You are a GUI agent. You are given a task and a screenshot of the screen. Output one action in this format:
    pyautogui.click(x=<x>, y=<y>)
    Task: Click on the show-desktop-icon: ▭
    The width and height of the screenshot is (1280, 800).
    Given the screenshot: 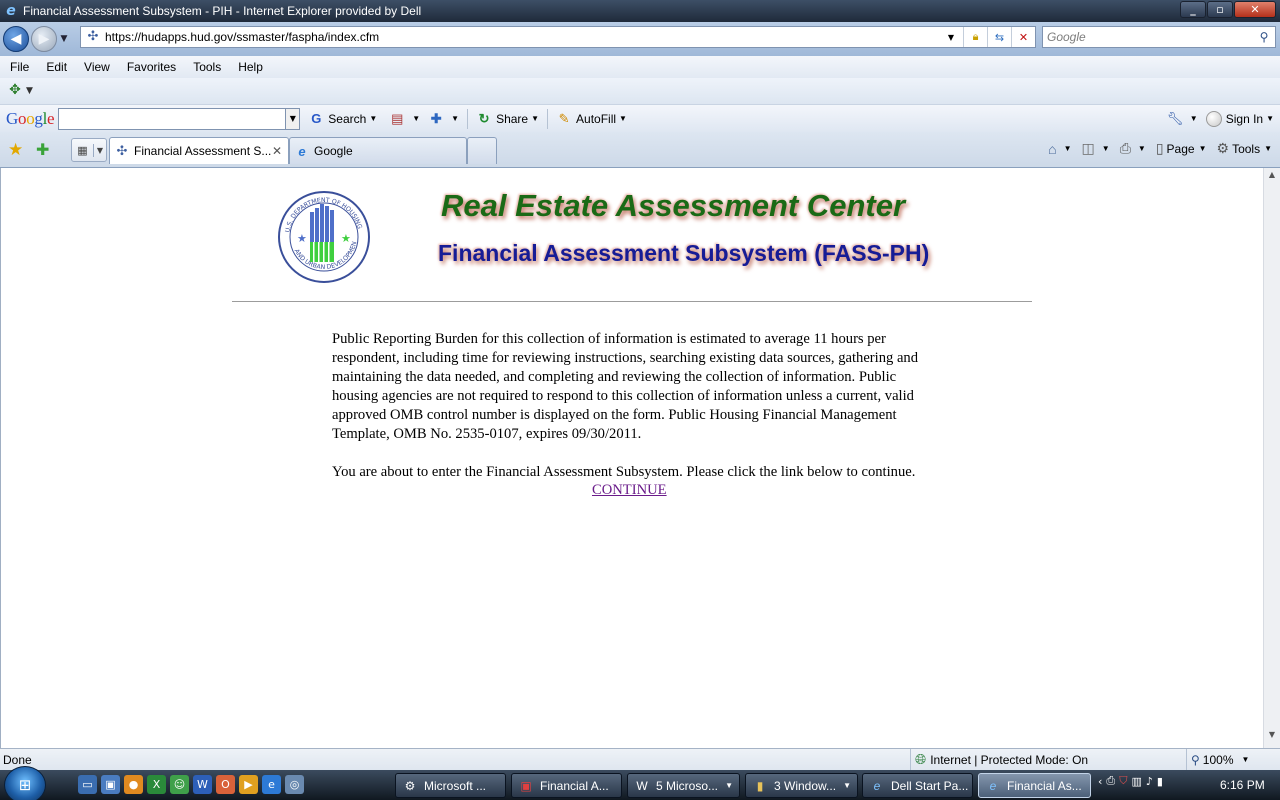 What is the action you would take?
    pyautogui.click(x=87, y=784)
    